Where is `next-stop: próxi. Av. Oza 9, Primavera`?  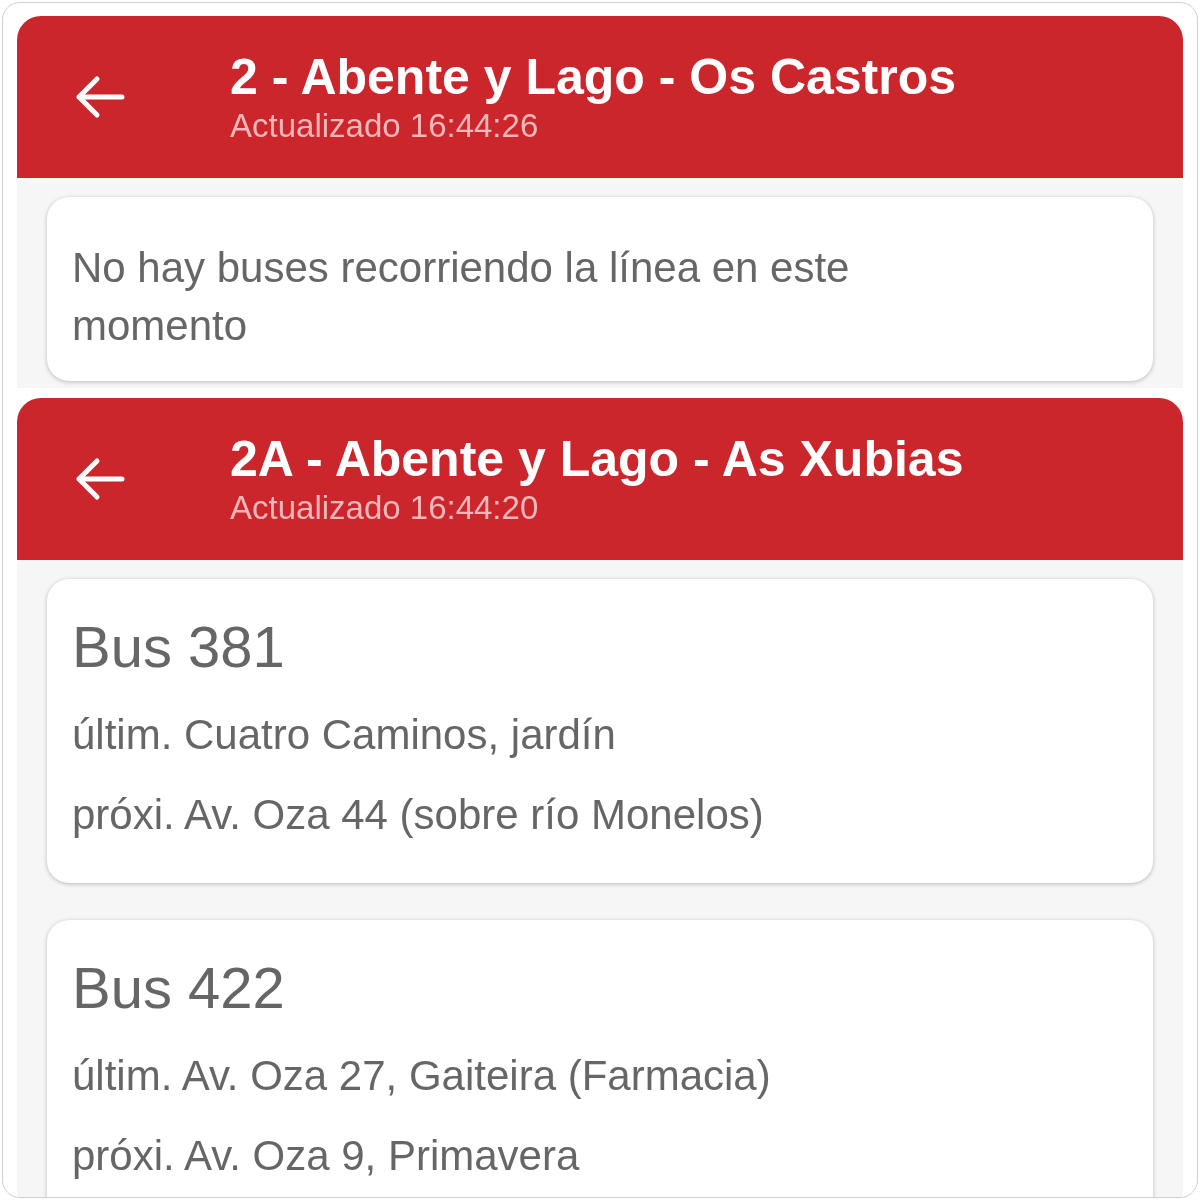 next-stop: próxi. Av. Oza 9, Primavera is located at coordinates (326, 1156).